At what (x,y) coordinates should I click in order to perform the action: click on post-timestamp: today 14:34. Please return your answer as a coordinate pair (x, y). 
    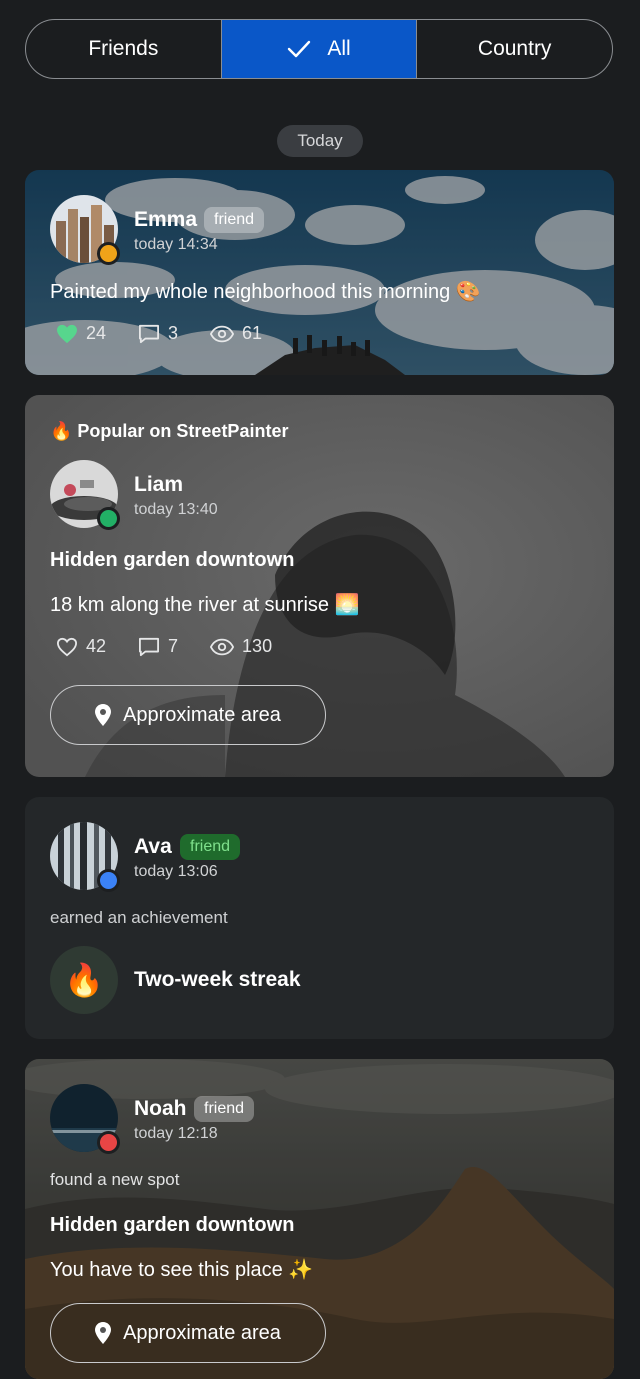
    Looking at the image, I should click on (176, 244).